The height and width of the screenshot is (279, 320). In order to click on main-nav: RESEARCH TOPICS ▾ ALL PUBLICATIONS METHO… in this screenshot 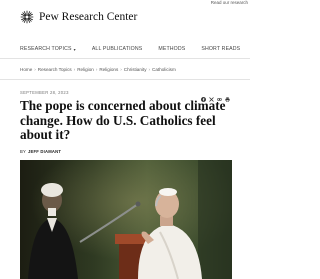, I will do `click(135, 49)`.